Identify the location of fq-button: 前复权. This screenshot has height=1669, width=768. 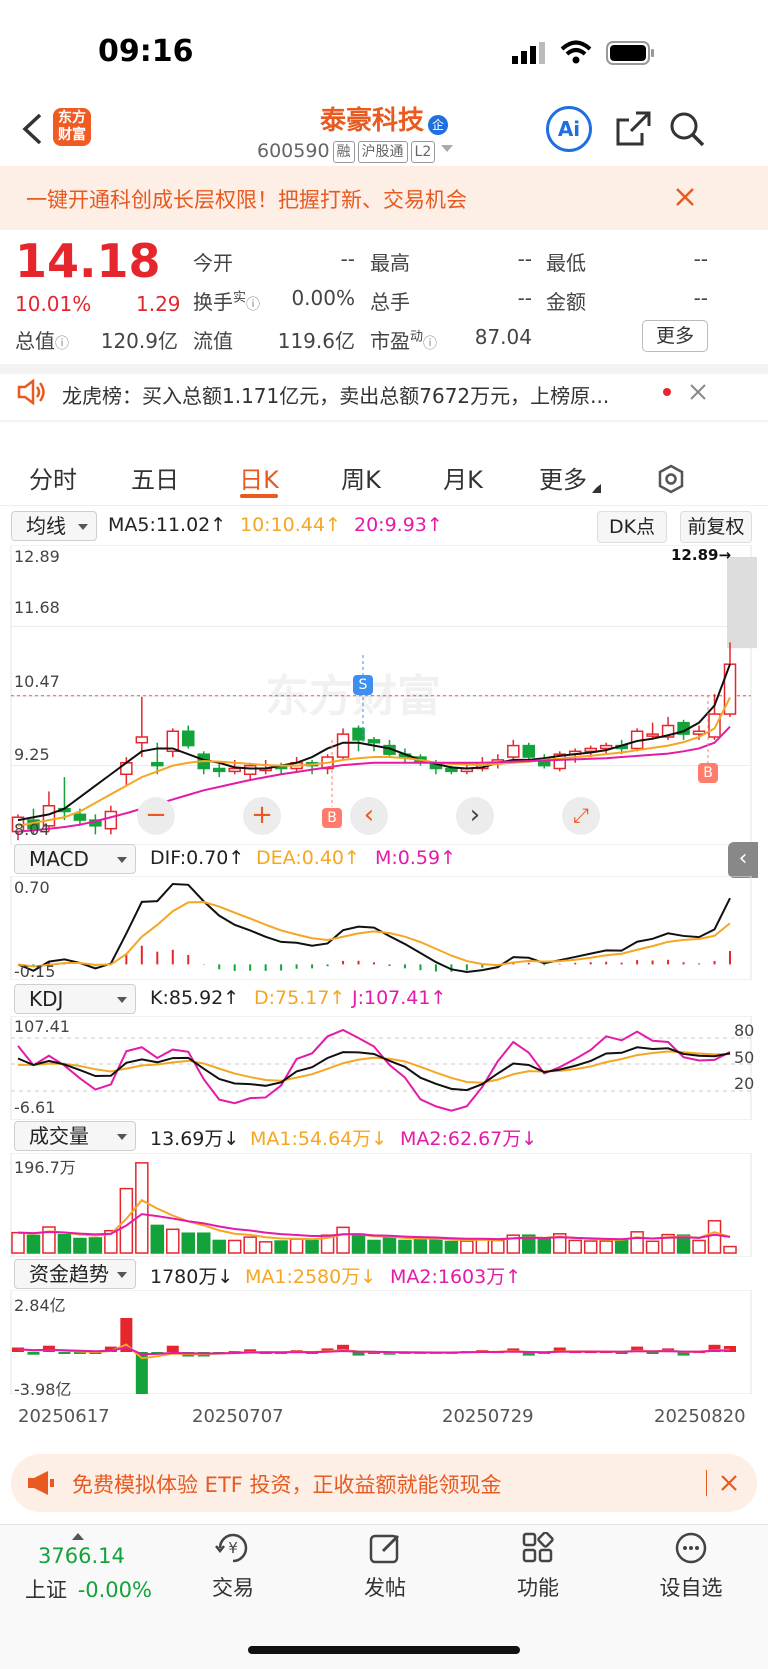
(716, 527).